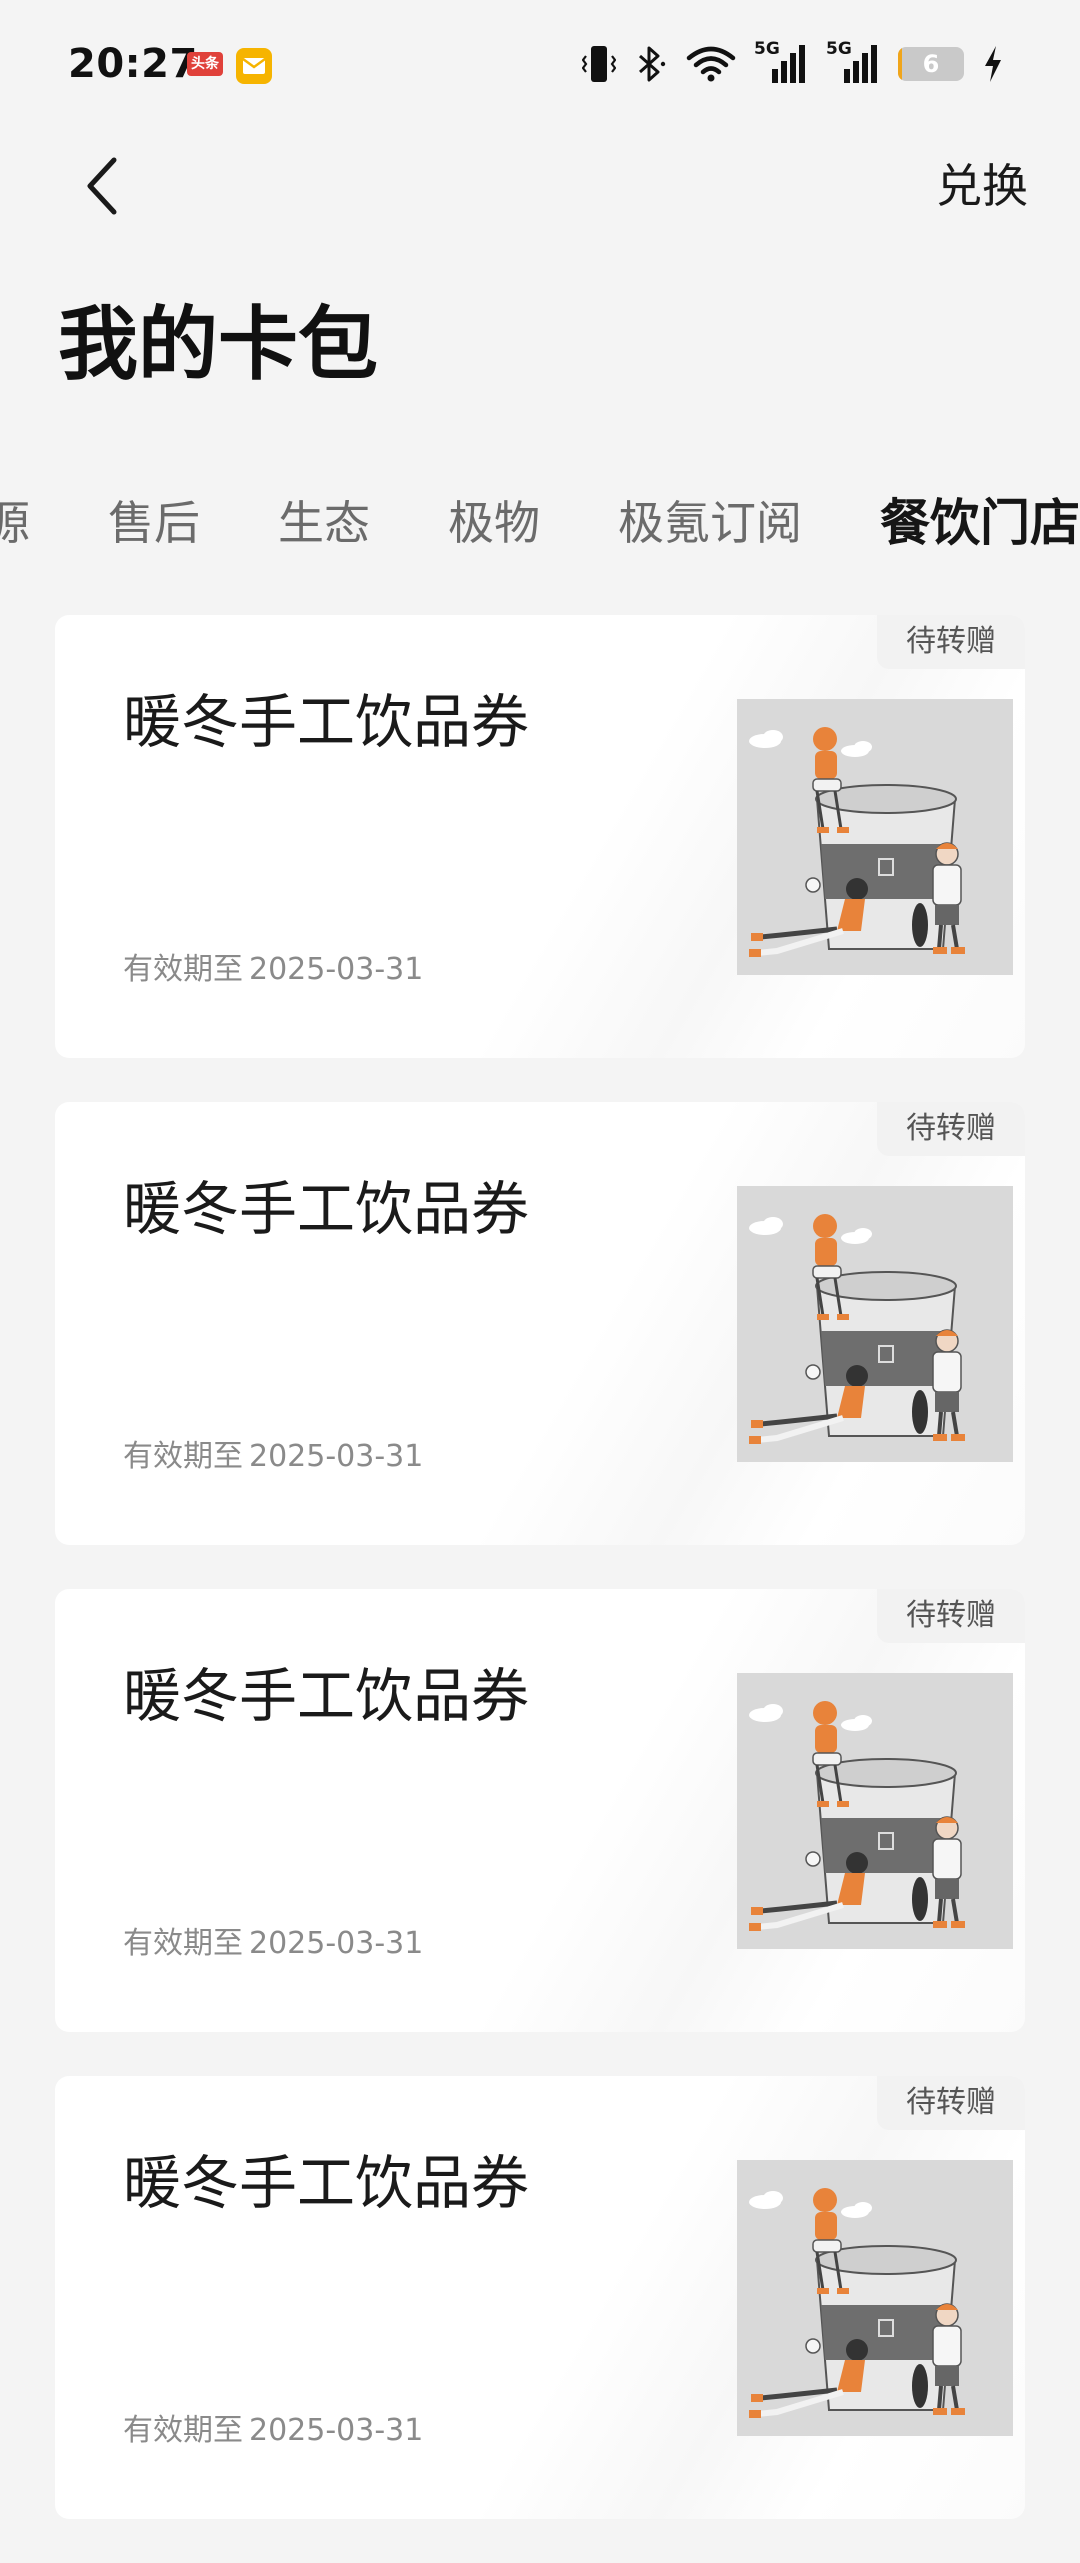 This screenshot has height=2563, width=1080. I want to click on exchange-button: 兑换, so click(982, 186).